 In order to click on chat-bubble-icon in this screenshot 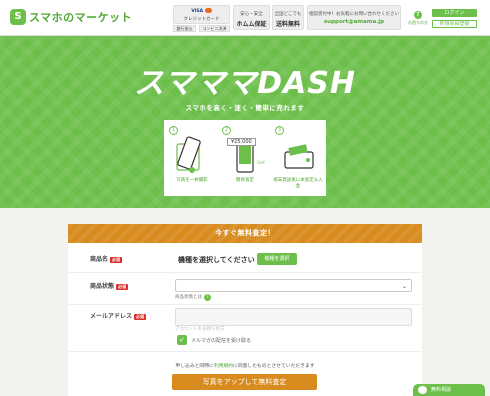, I will do `click(422, 390)`.